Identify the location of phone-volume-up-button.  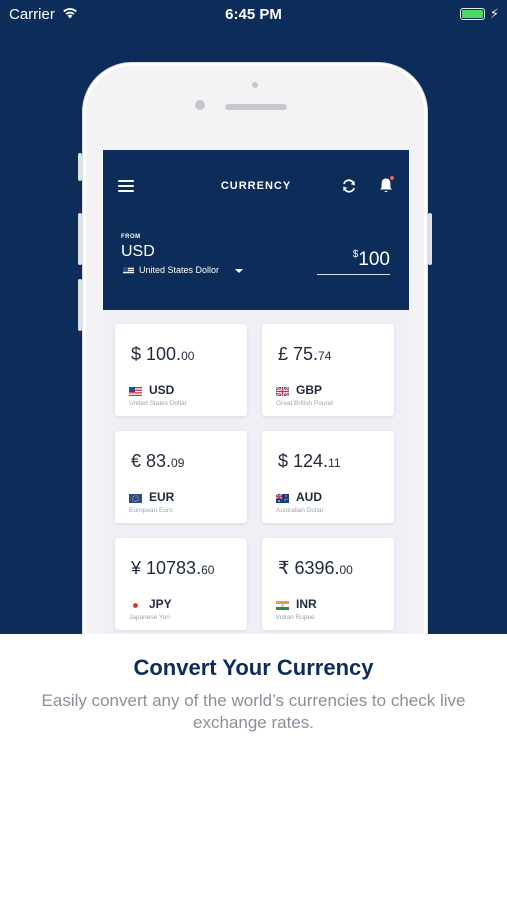
(80, 239).